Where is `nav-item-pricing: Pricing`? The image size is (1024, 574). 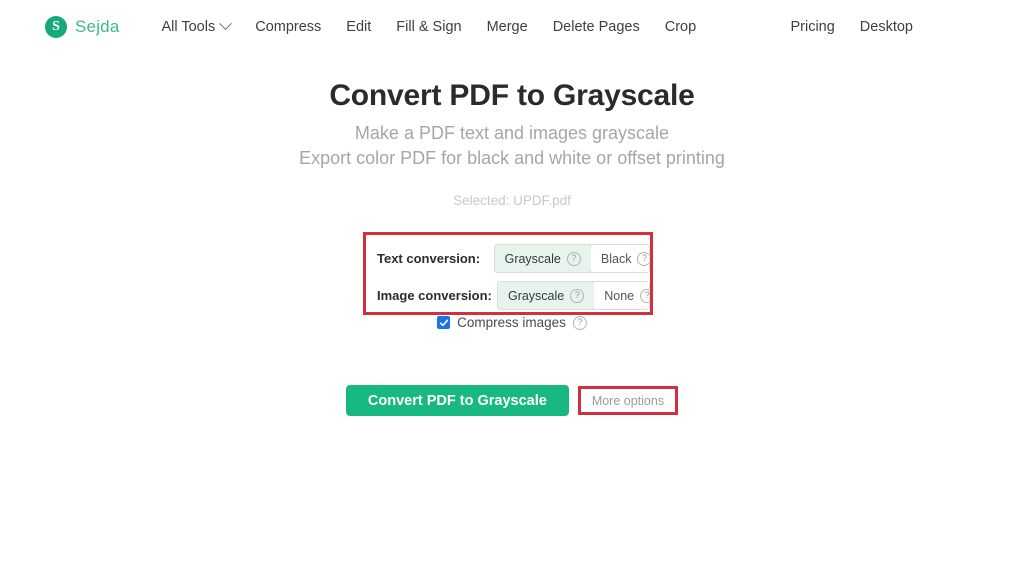
nav-item-pricing: Pricing is located at coordinates (812, 27).